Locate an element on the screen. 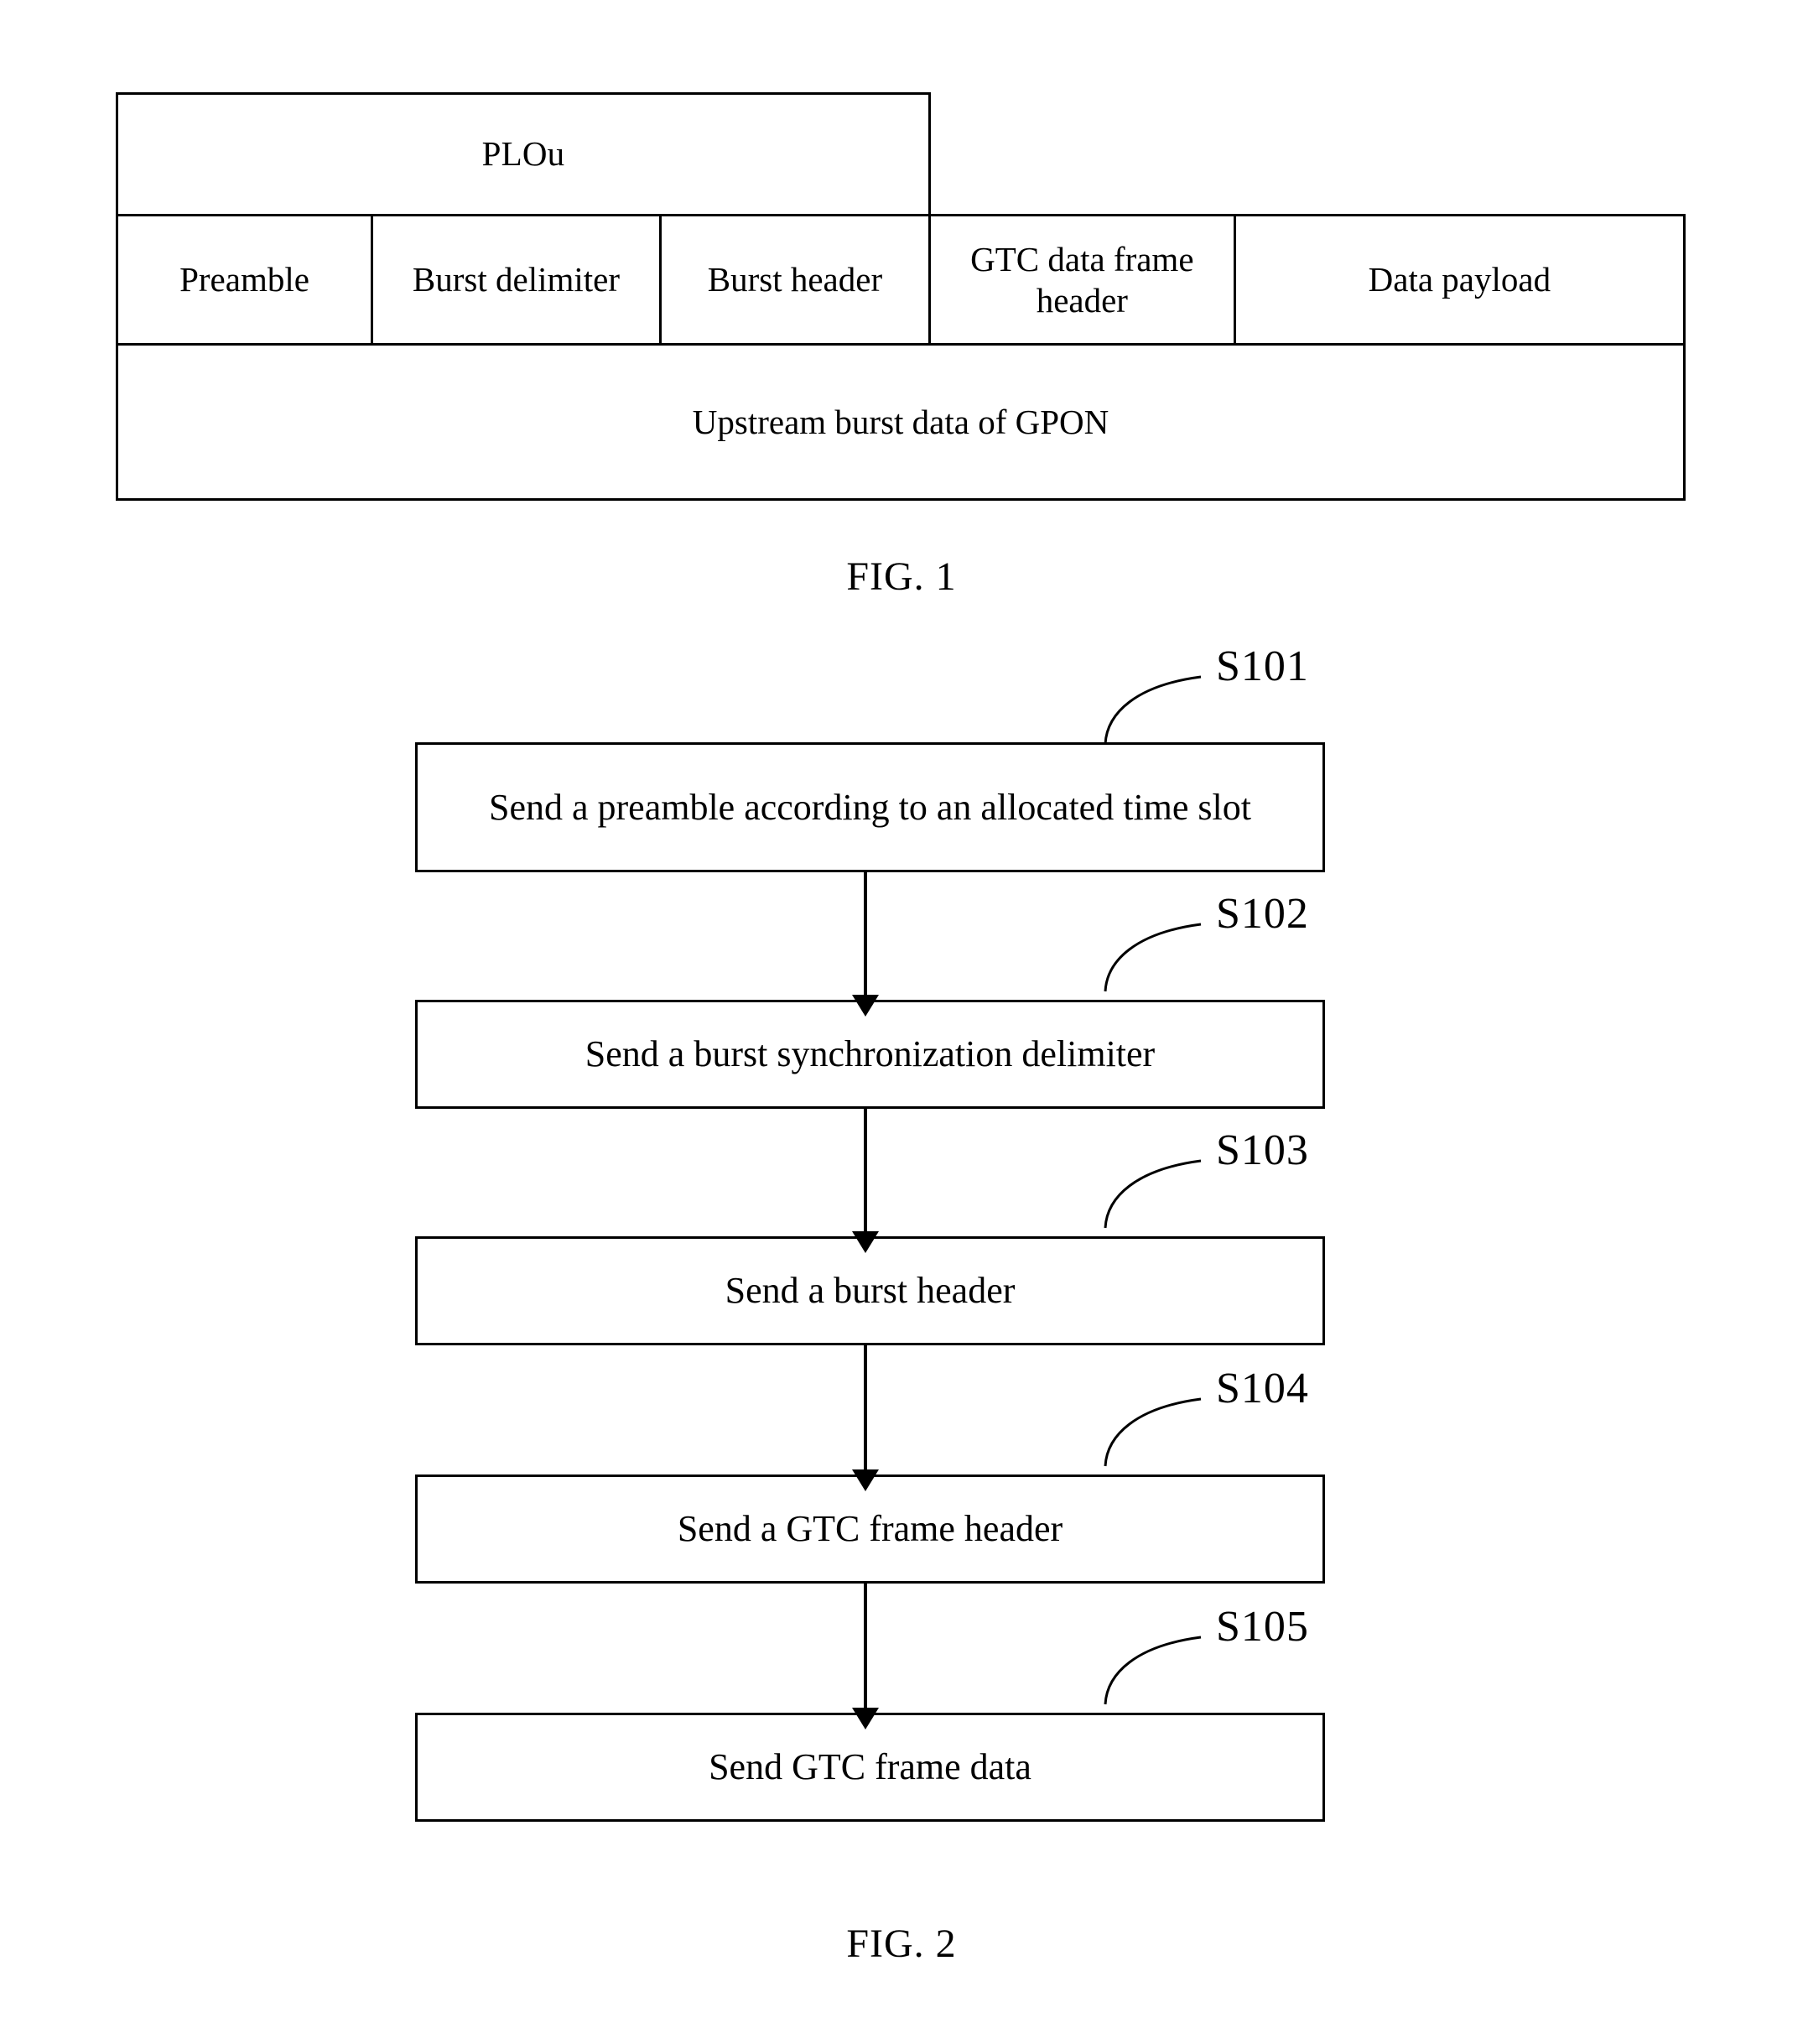 This screenshot has height=2044, width=1803. flow-step-s102-text: Send a burst synchronization delimiter is located at coordinates (870, 1054).